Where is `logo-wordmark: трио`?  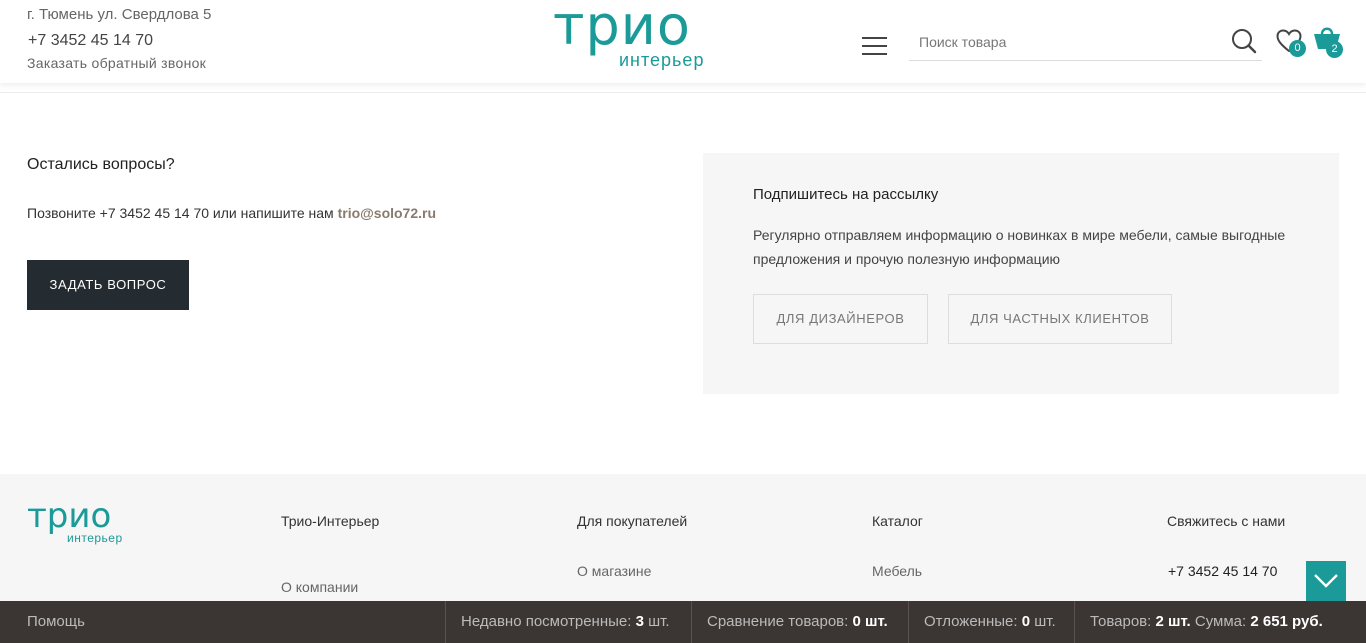
logo-wordmark: трио is located at coordinates (622, 28).